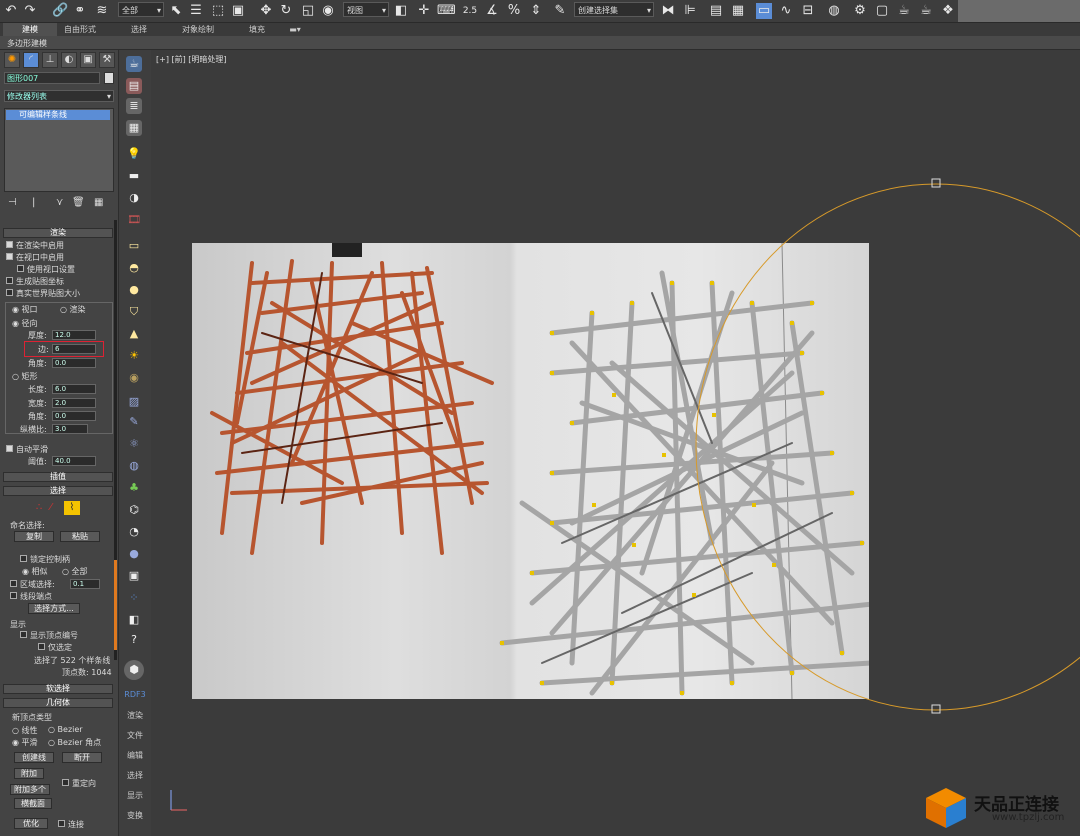 This screenshot has height=836, width=1080. What do you see at coordinates (135, 775) in the screenshot?
I see `sidebar-select-label: 选择` at bounding box center [135, 775].